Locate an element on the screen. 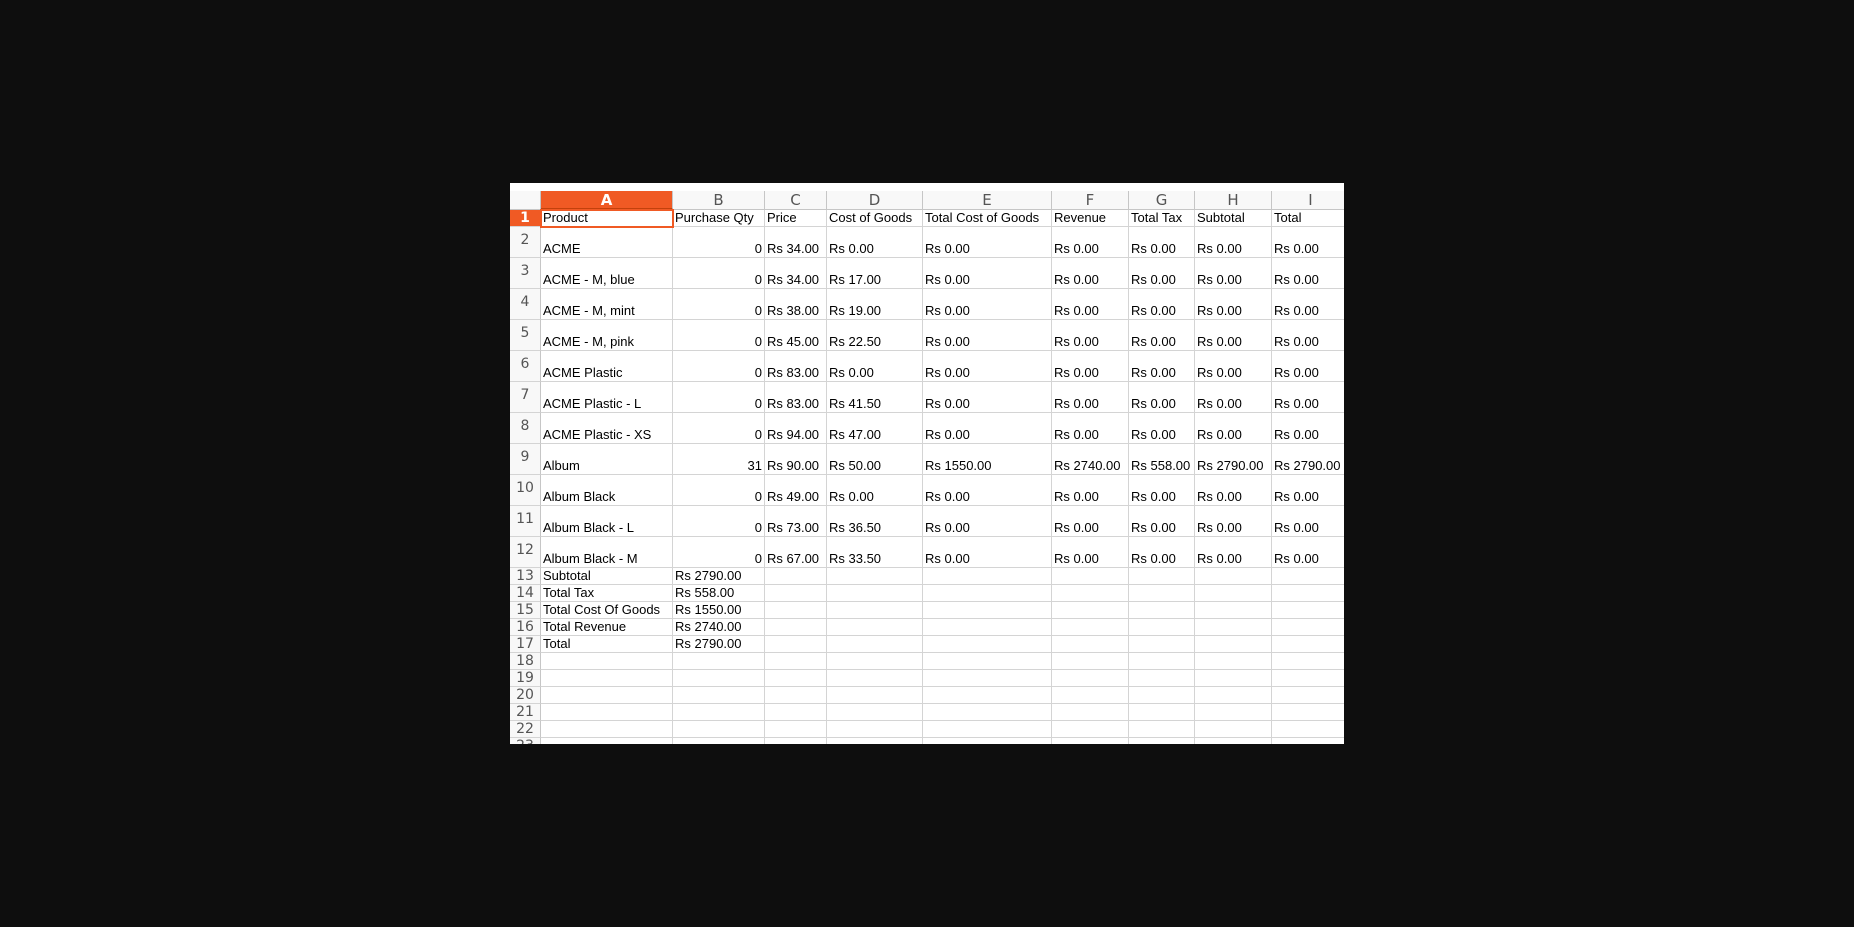  cell-e20 is located at coordinates (987, 695).